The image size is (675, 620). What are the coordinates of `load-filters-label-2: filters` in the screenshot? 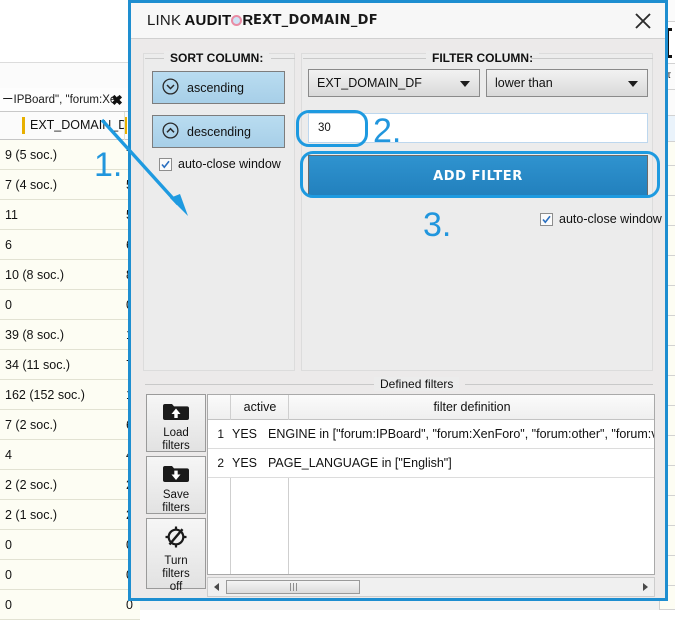 It's located at (176, 446).